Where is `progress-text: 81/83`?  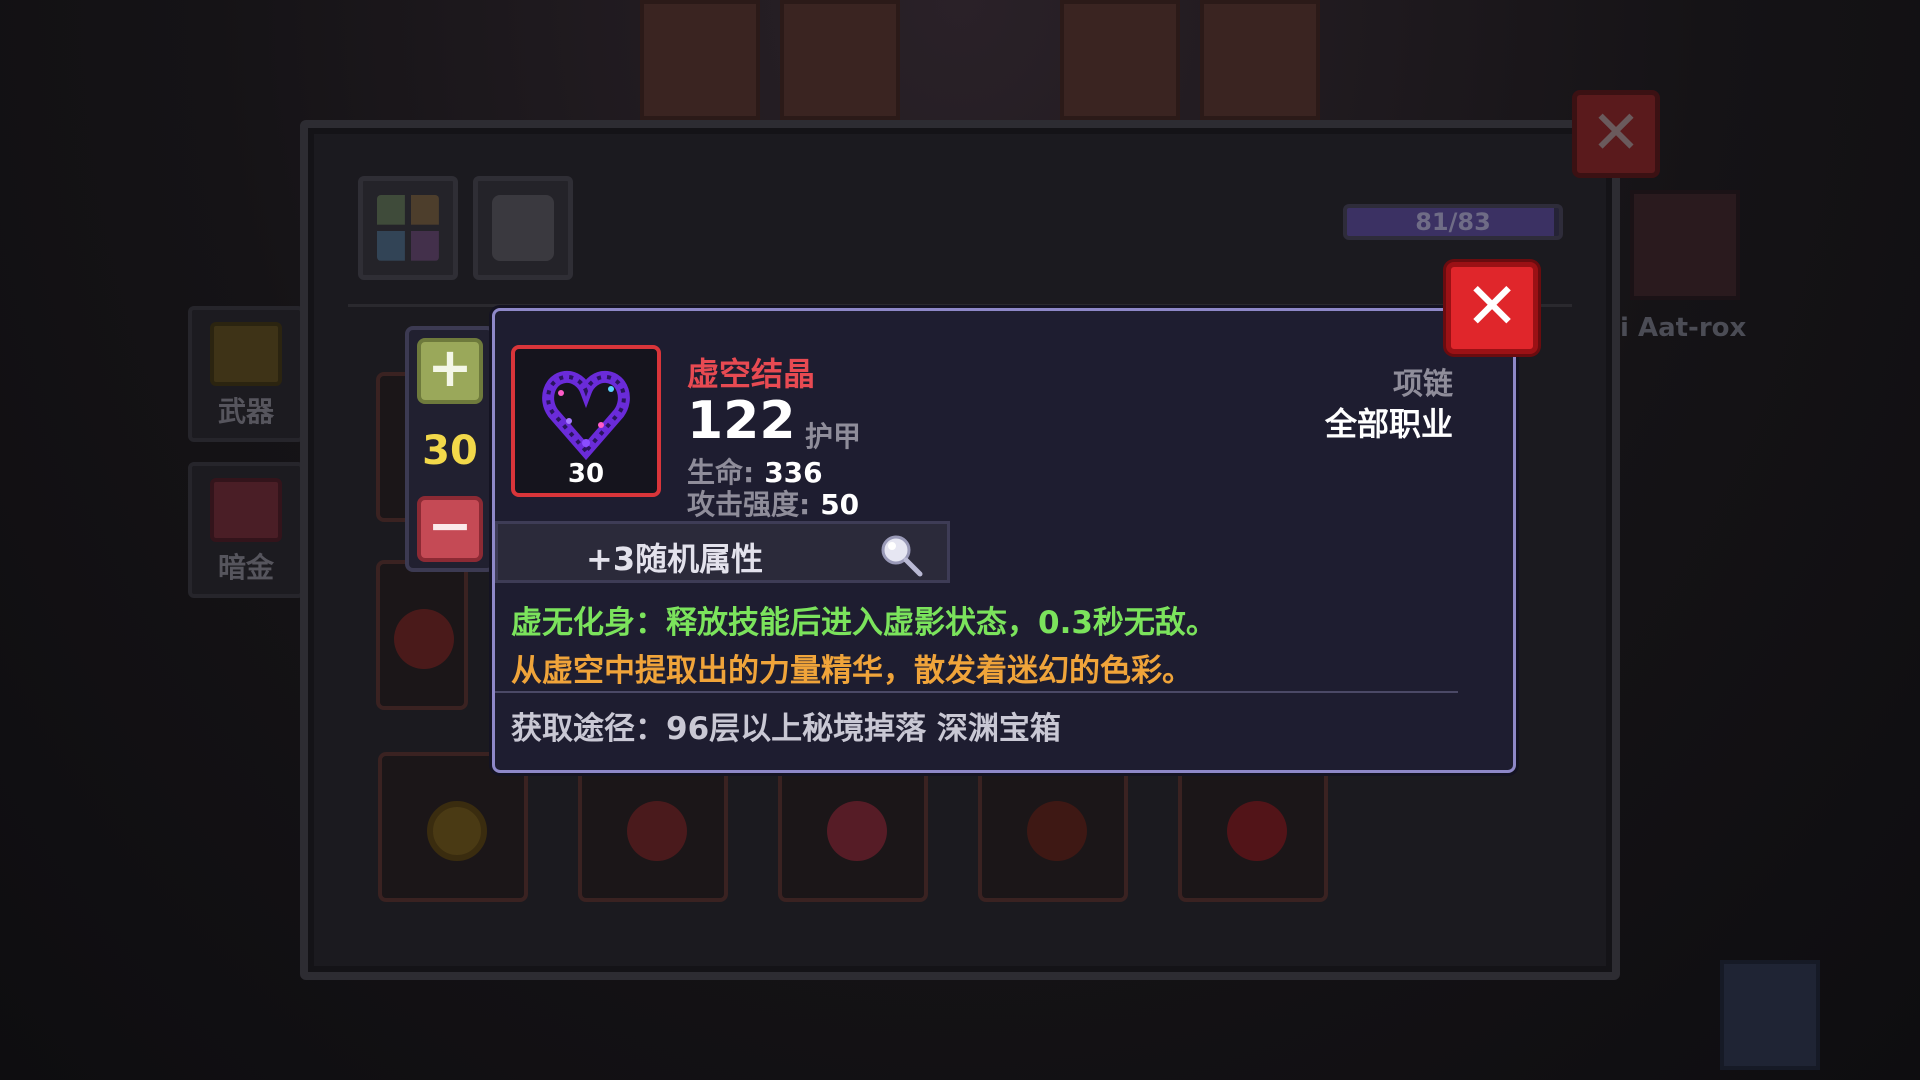 progress-text: 81/83 is located at coordinates (1453, 222).